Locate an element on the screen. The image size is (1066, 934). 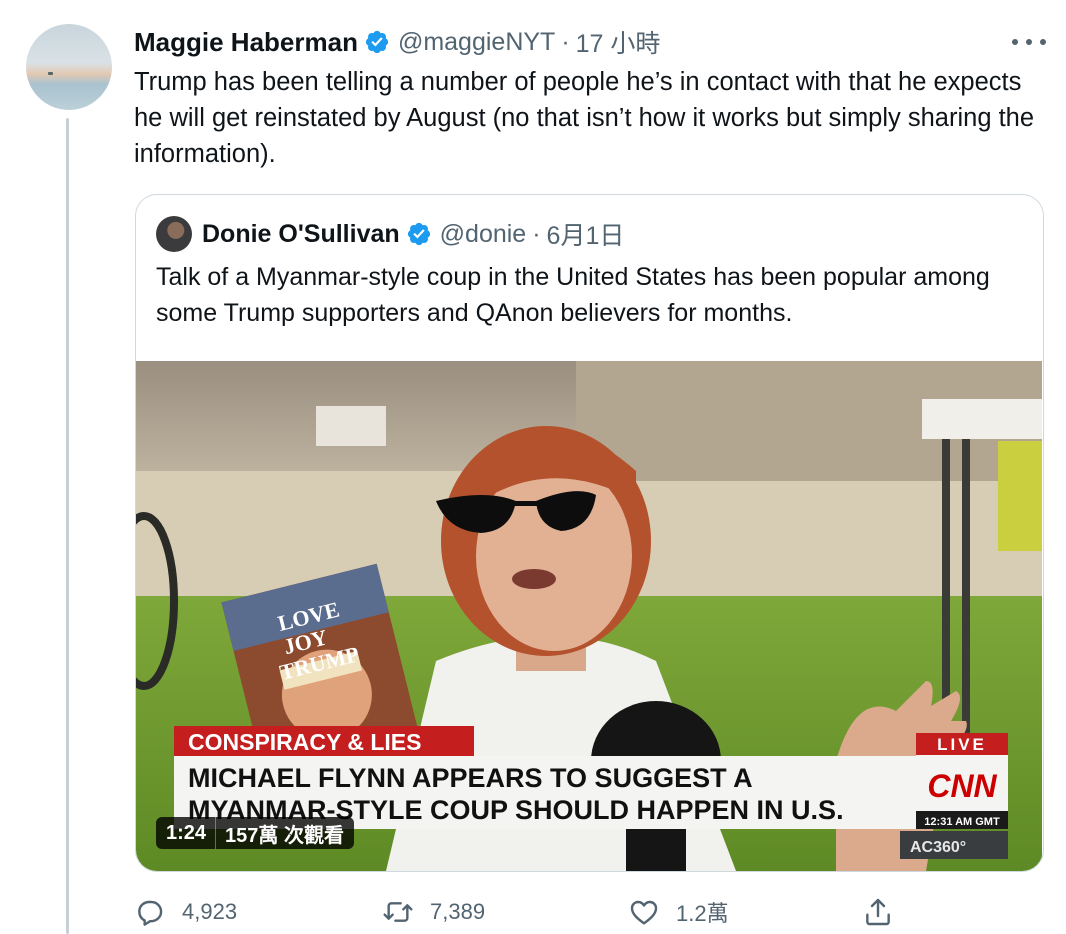
retweet-icon is located at coordinates (398, 912).